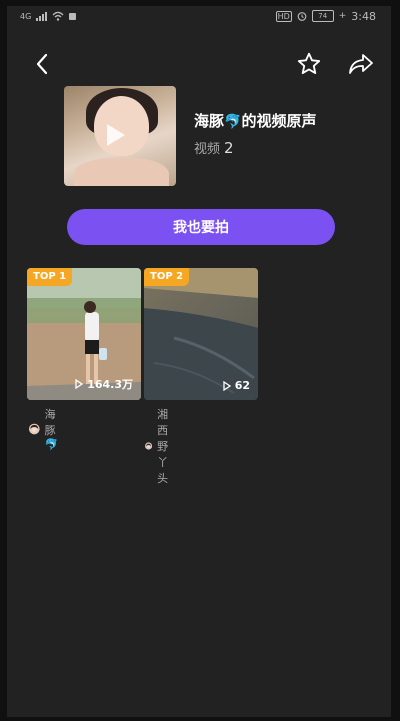  I want to click on view-count: 62, so click(236, 385).